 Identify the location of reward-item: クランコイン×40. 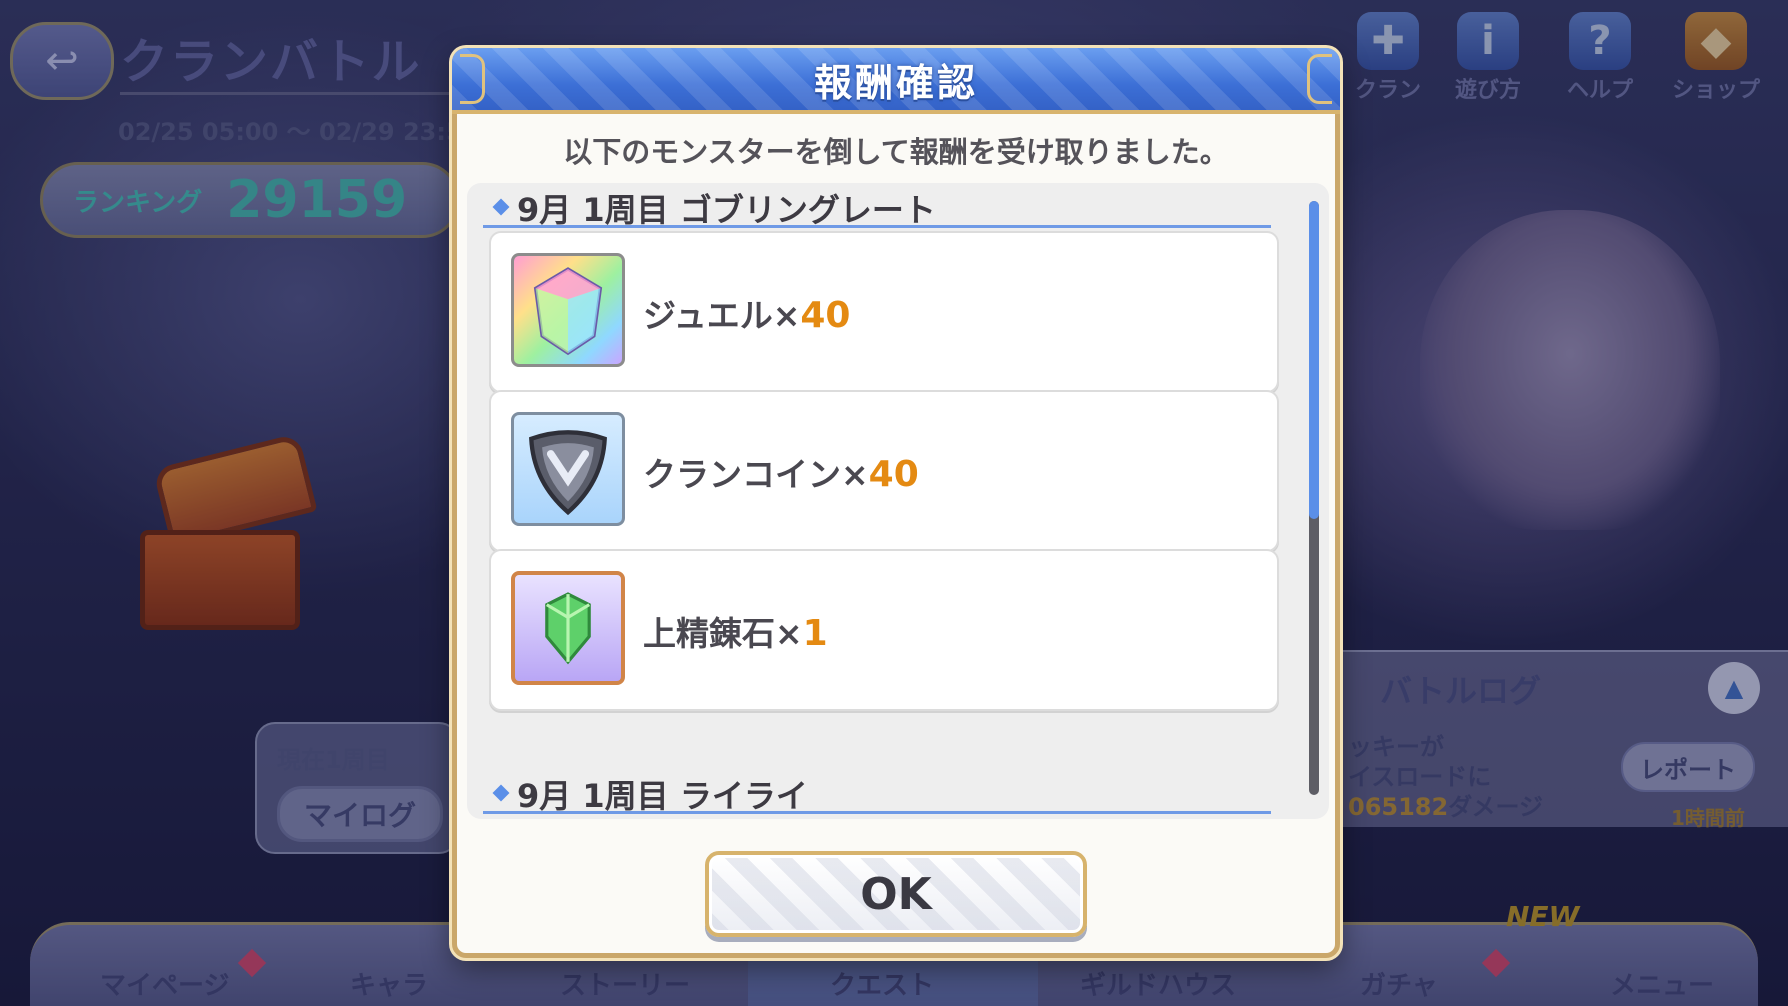
(884, 471).